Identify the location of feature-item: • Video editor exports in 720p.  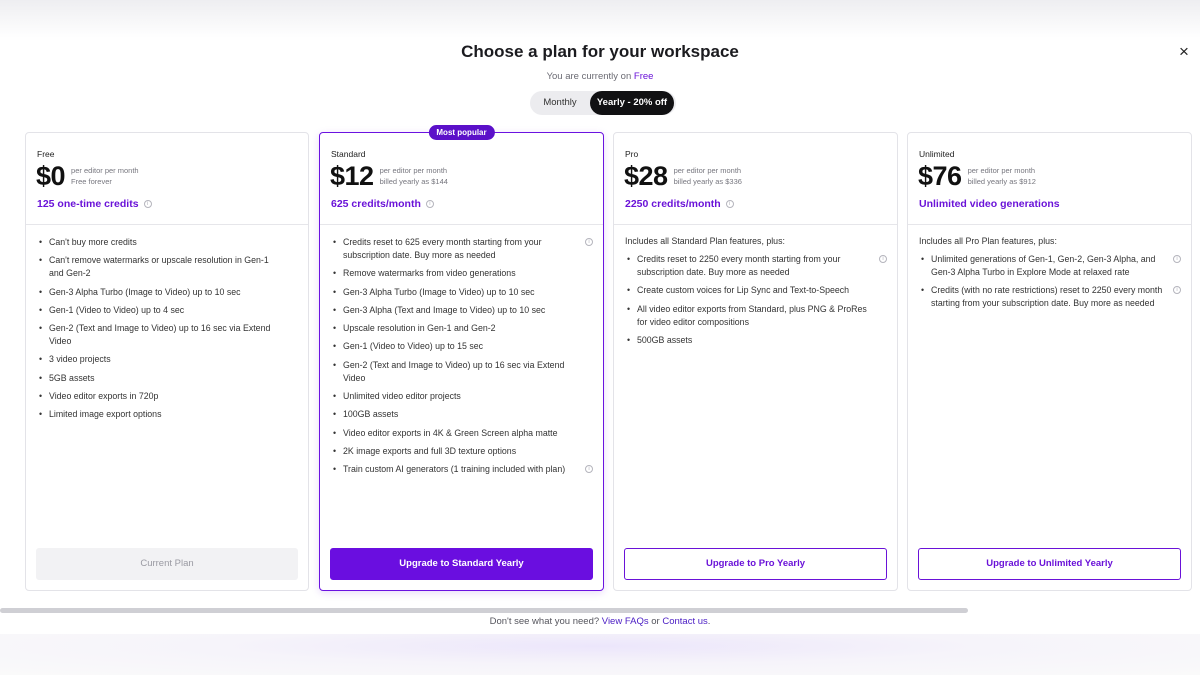
(167, 396).